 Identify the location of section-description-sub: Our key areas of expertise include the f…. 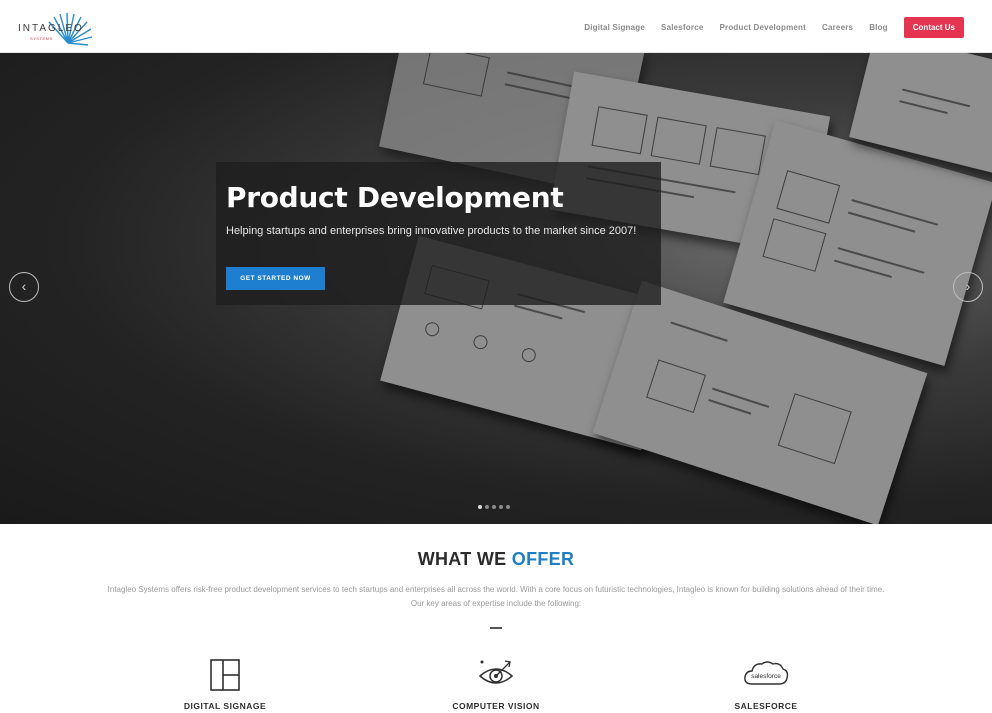
(496, 603).